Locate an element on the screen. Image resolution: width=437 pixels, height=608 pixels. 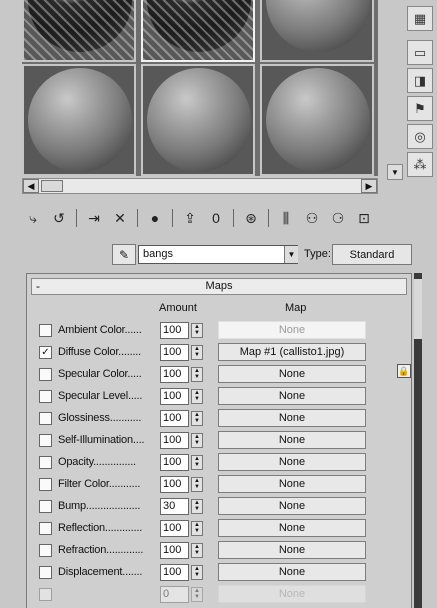
material-map-navigator-icon: ⊡ is located at coordinates (364, 218).